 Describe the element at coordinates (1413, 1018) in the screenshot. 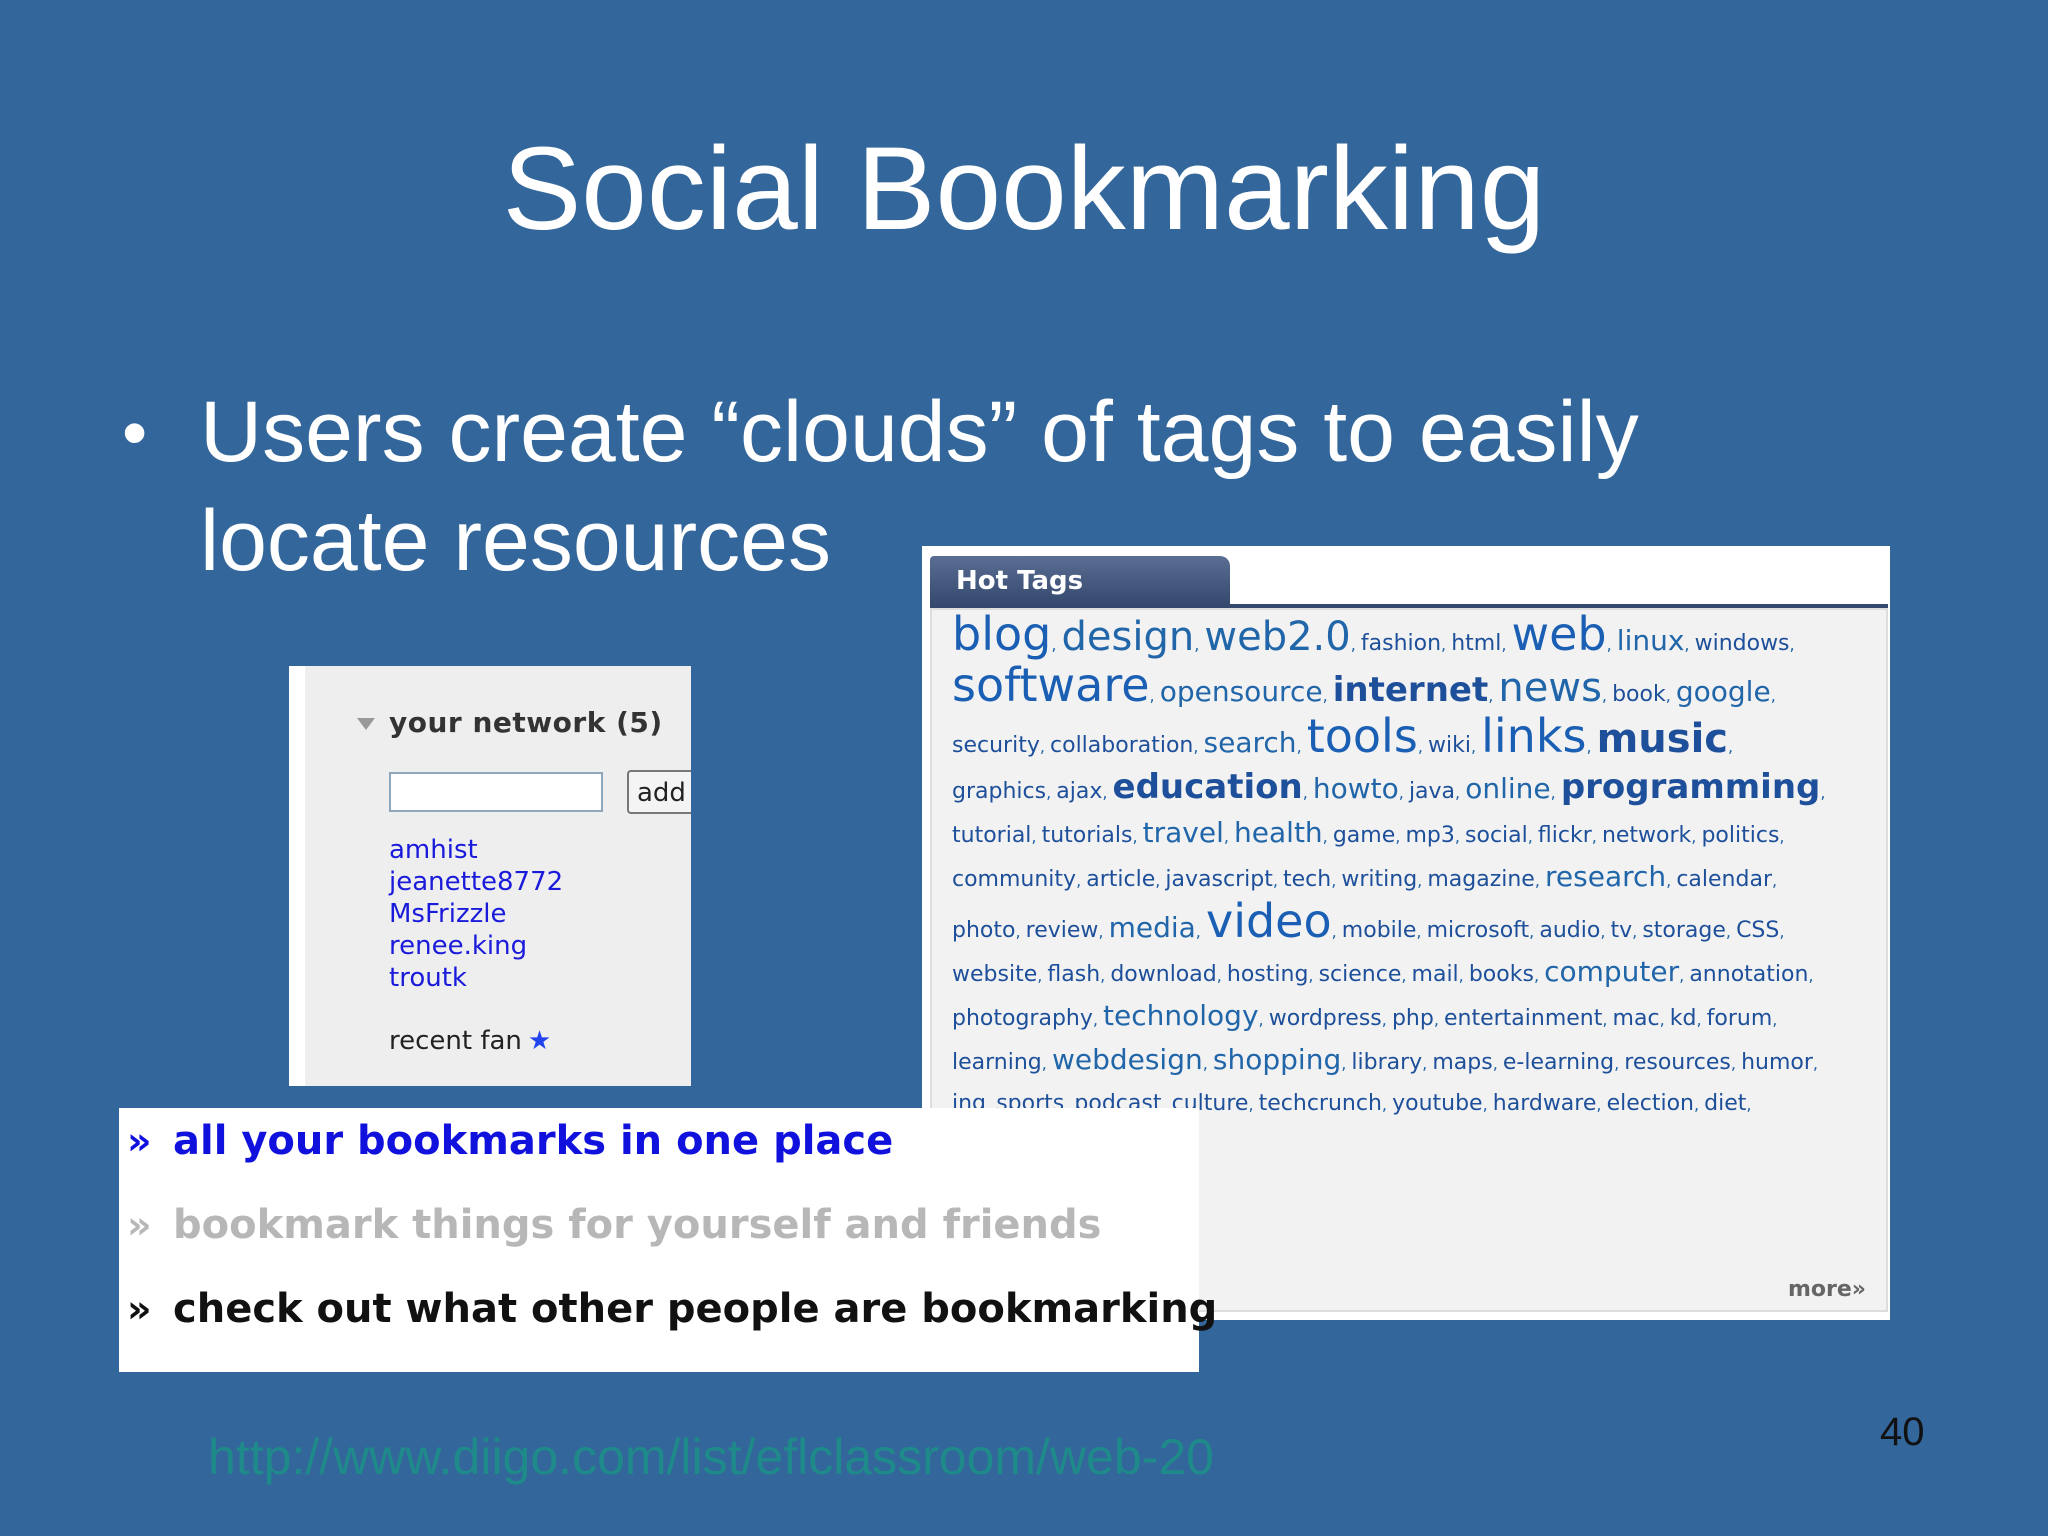

I see `tag-link: php` at that location.